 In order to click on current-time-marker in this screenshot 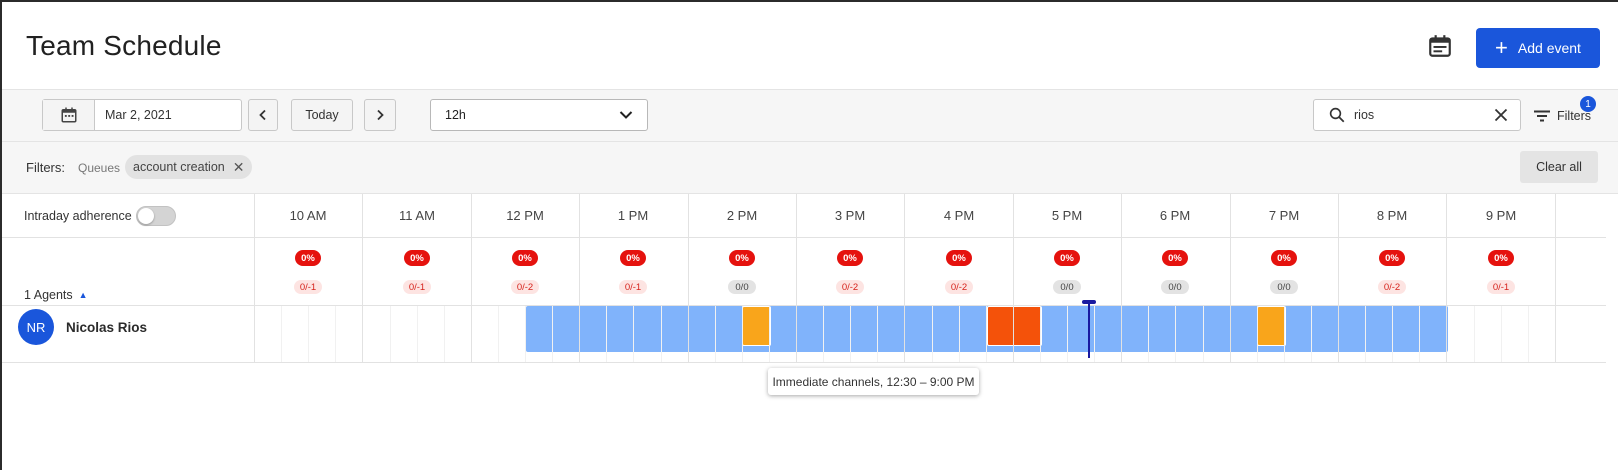, I will do `click(1089, 302)`.